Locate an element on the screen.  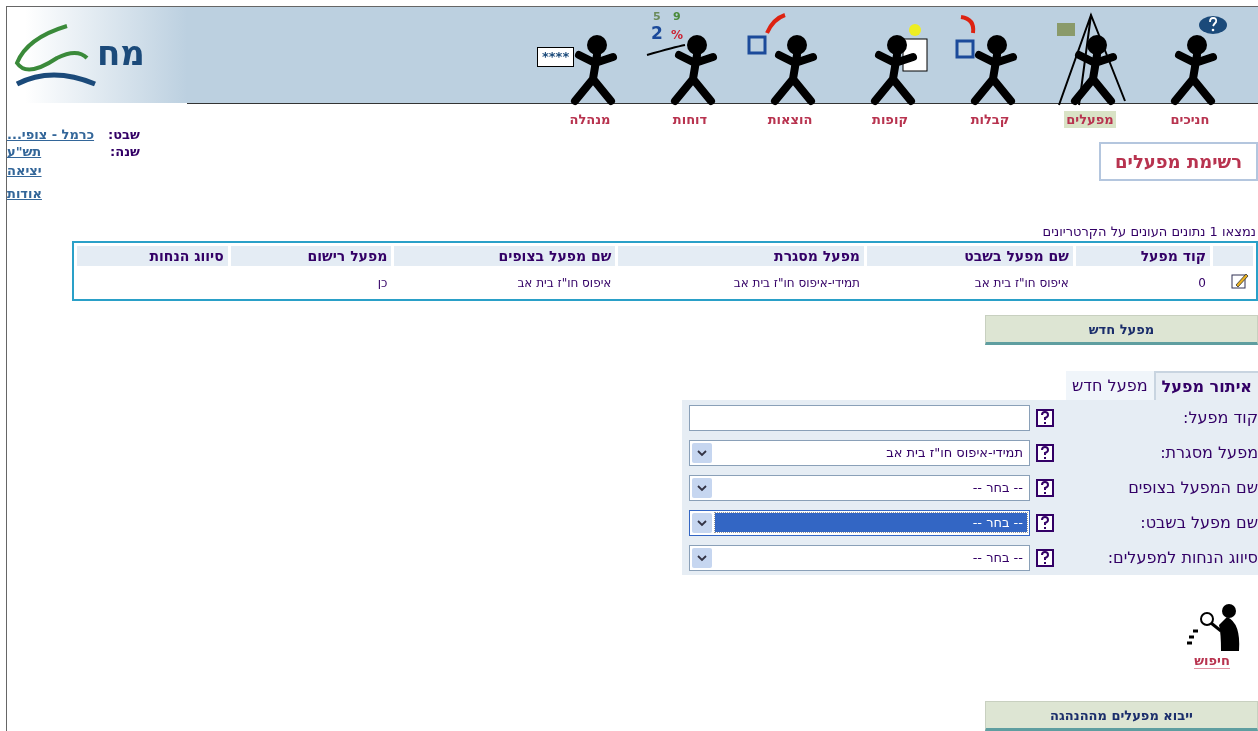
header-cell is located at coordinates (1233, 256).